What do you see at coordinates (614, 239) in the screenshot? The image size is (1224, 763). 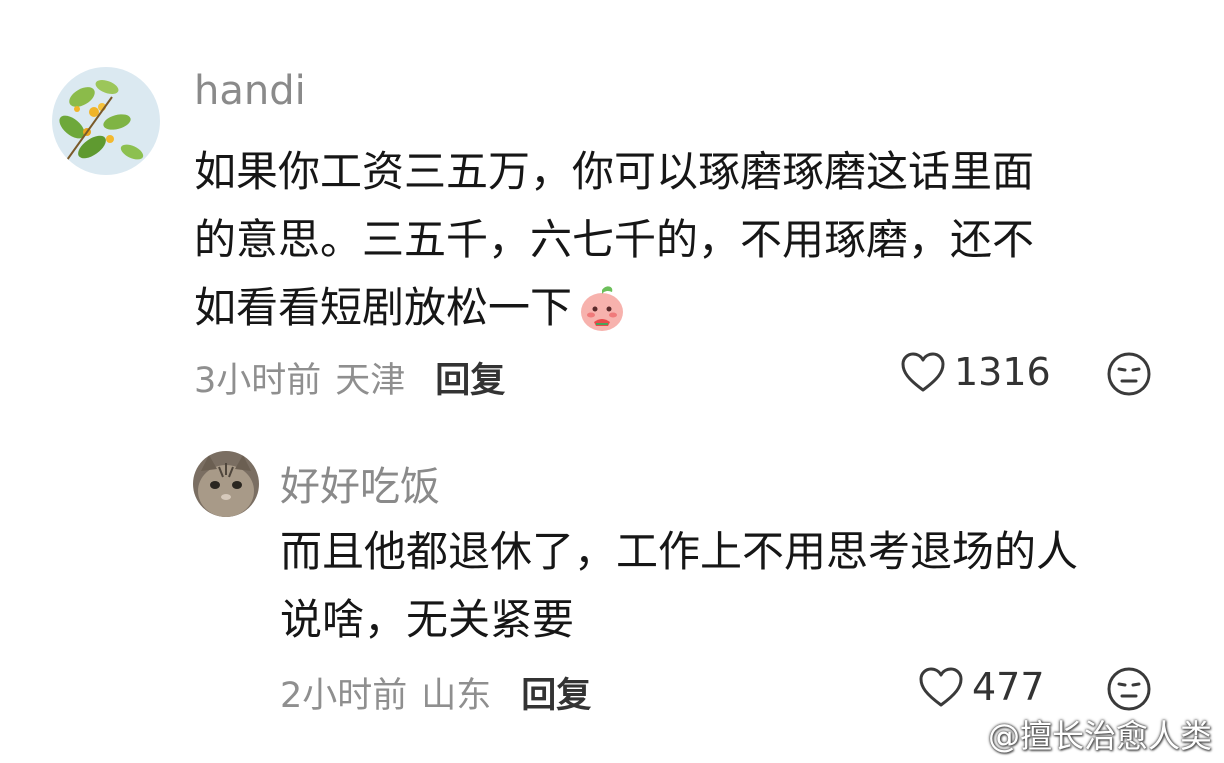 I see `comment-line: 的意思。三五千，六七千的，不用琢磨，还不` at bounding box center [614, 239].